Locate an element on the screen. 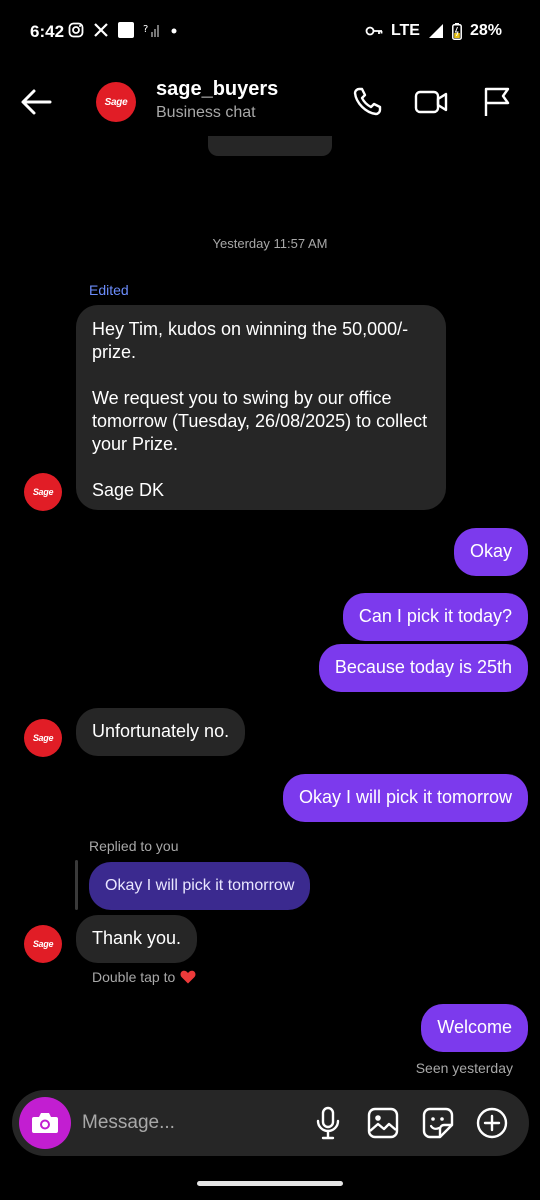  microphone-icon is located at coordinates (328, 1123).